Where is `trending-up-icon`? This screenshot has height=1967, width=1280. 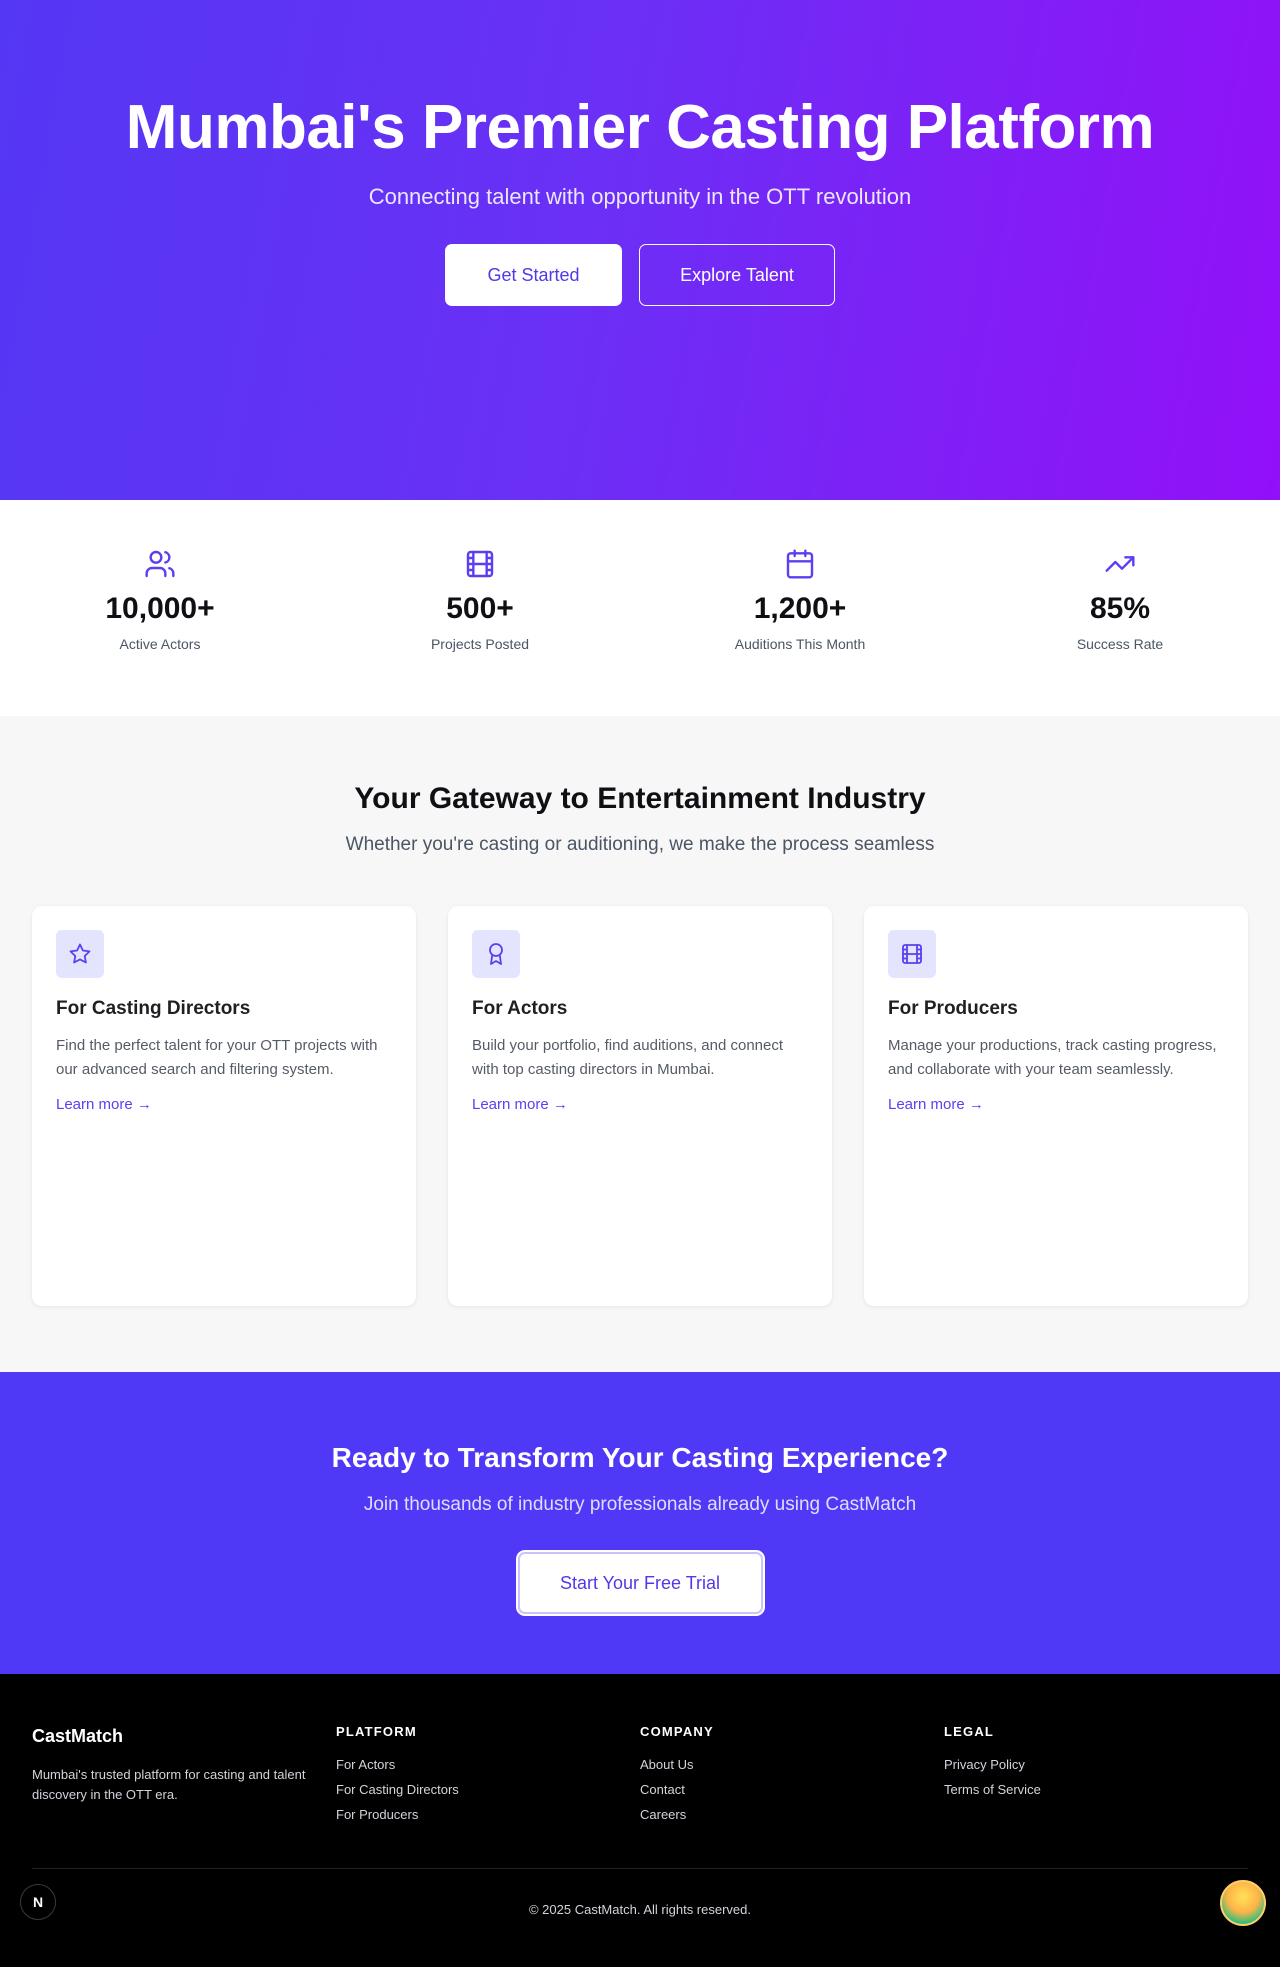
trending-up-icon is located at coordinates (1120, 564).